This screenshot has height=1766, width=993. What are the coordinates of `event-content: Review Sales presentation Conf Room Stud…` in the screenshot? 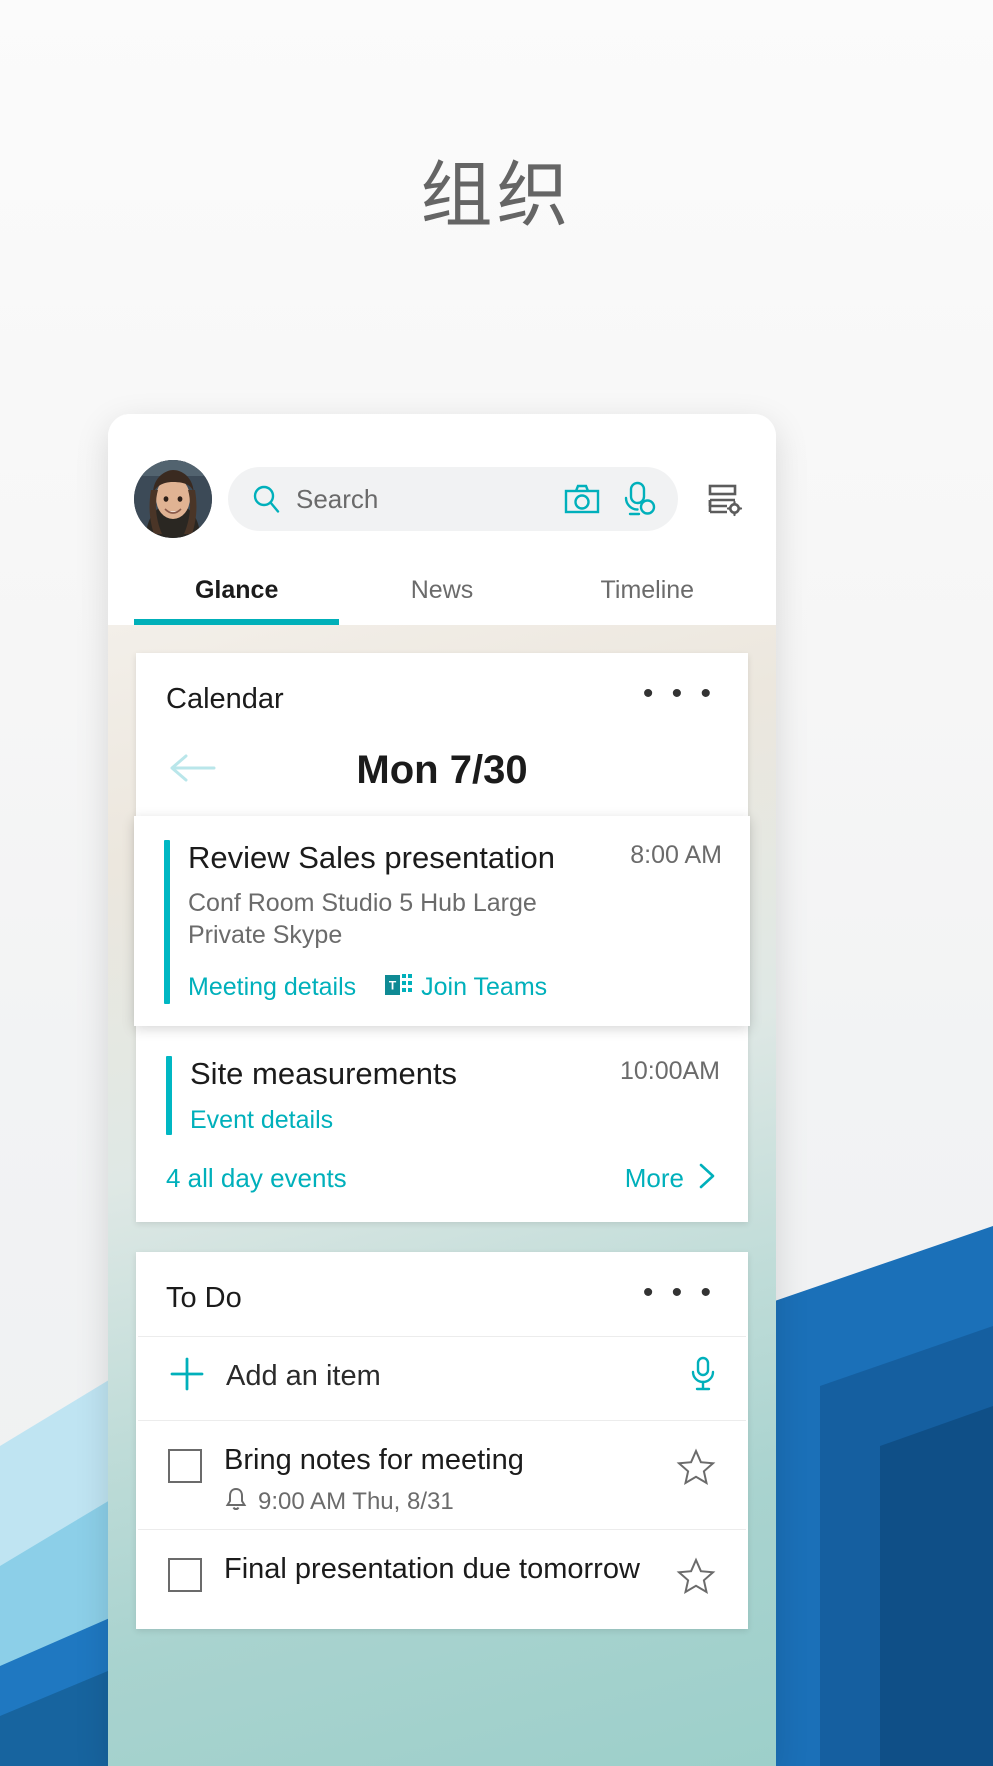 It's located at (397, 922).